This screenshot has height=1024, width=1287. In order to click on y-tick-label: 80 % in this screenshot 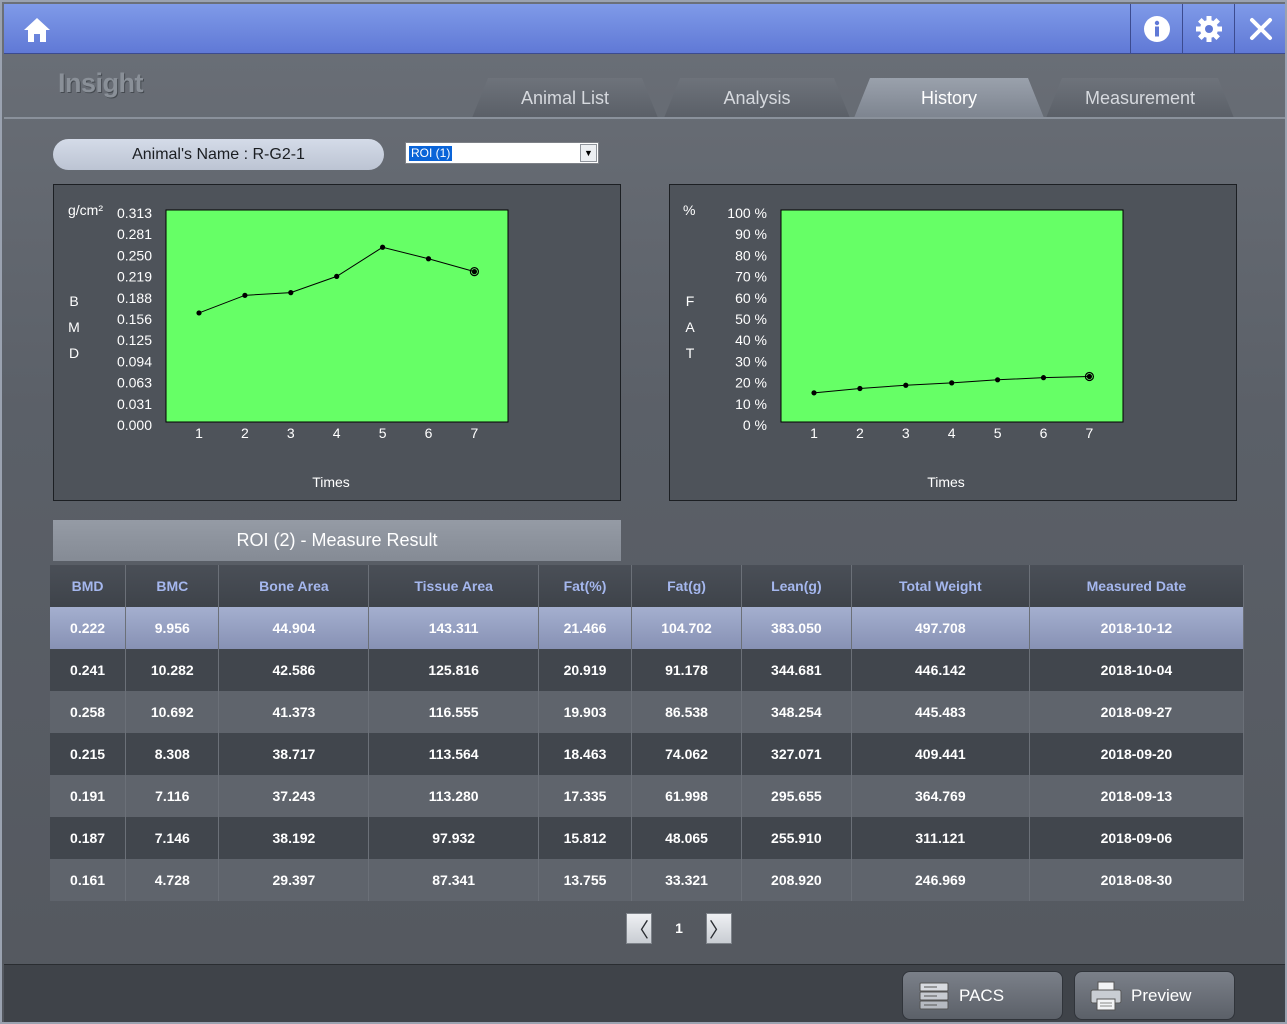, I will do `click(751, 255)`.